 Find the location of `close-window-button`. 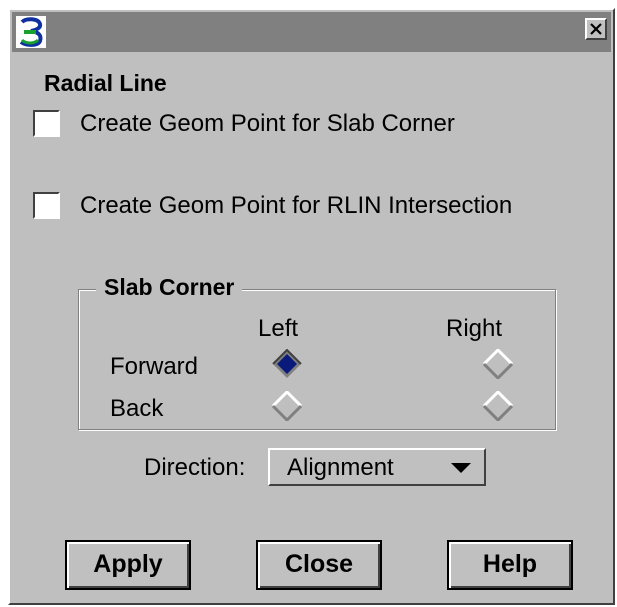

close-window-button is located at coordinates (596, 29).